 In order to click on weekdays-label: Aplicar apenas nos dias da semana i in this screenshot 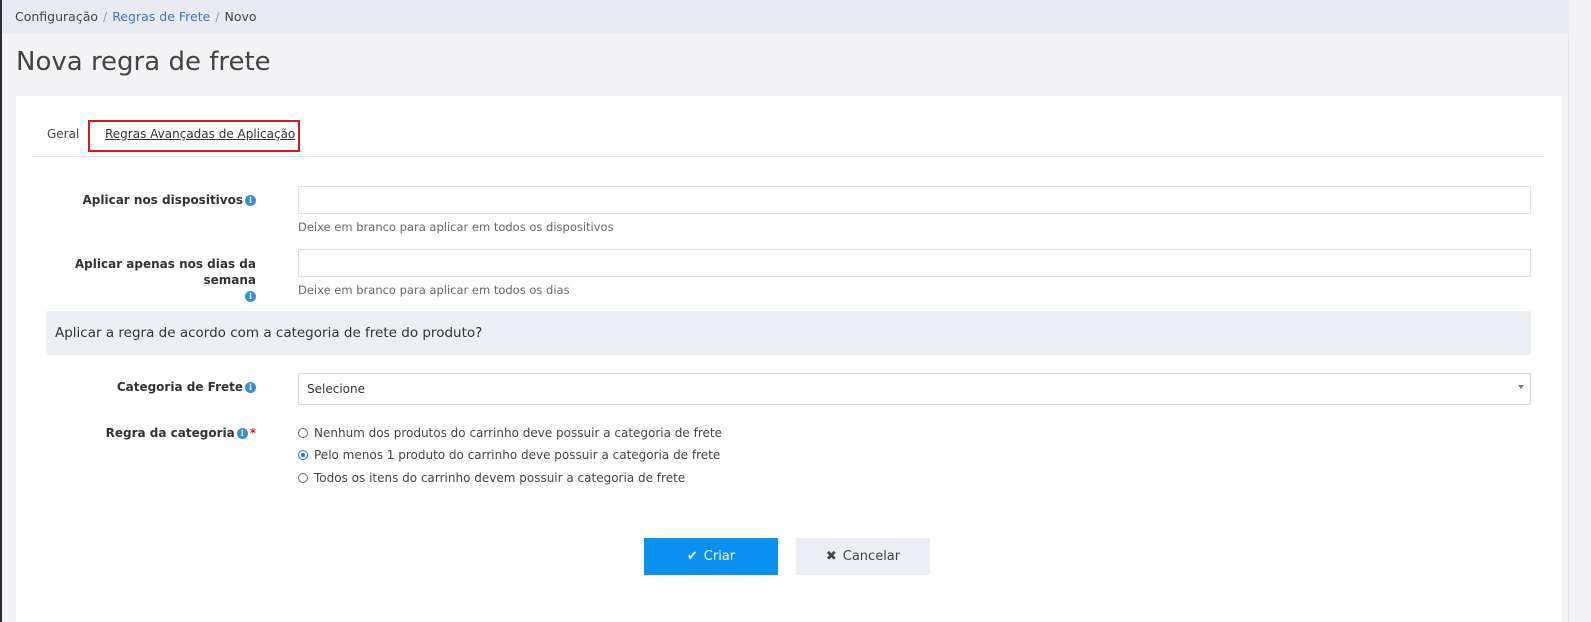, I will do `click(143, 280)`.